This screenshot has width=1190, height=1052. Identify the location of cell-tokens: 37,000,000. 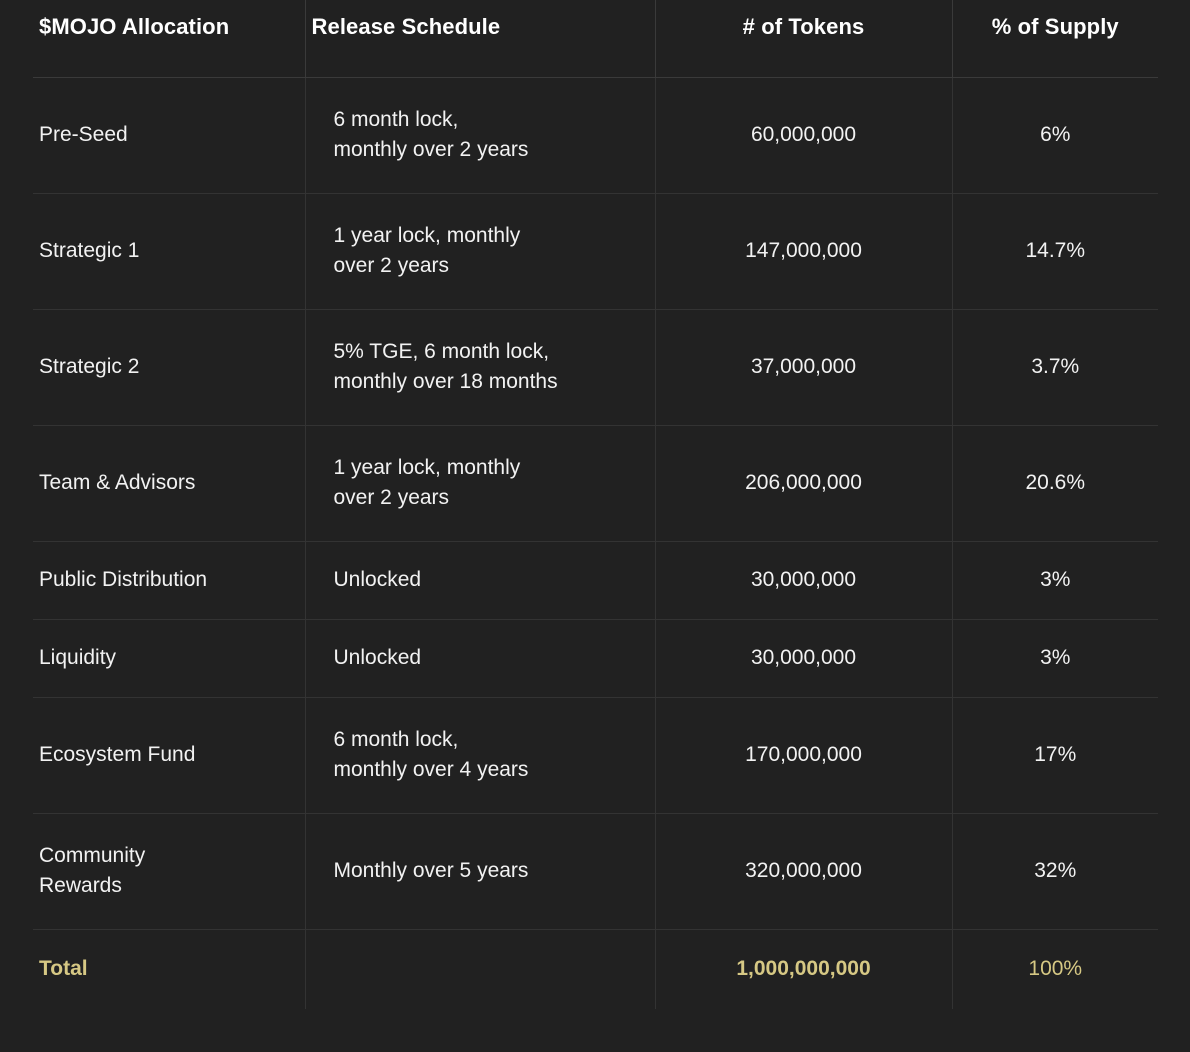
(804, 367).